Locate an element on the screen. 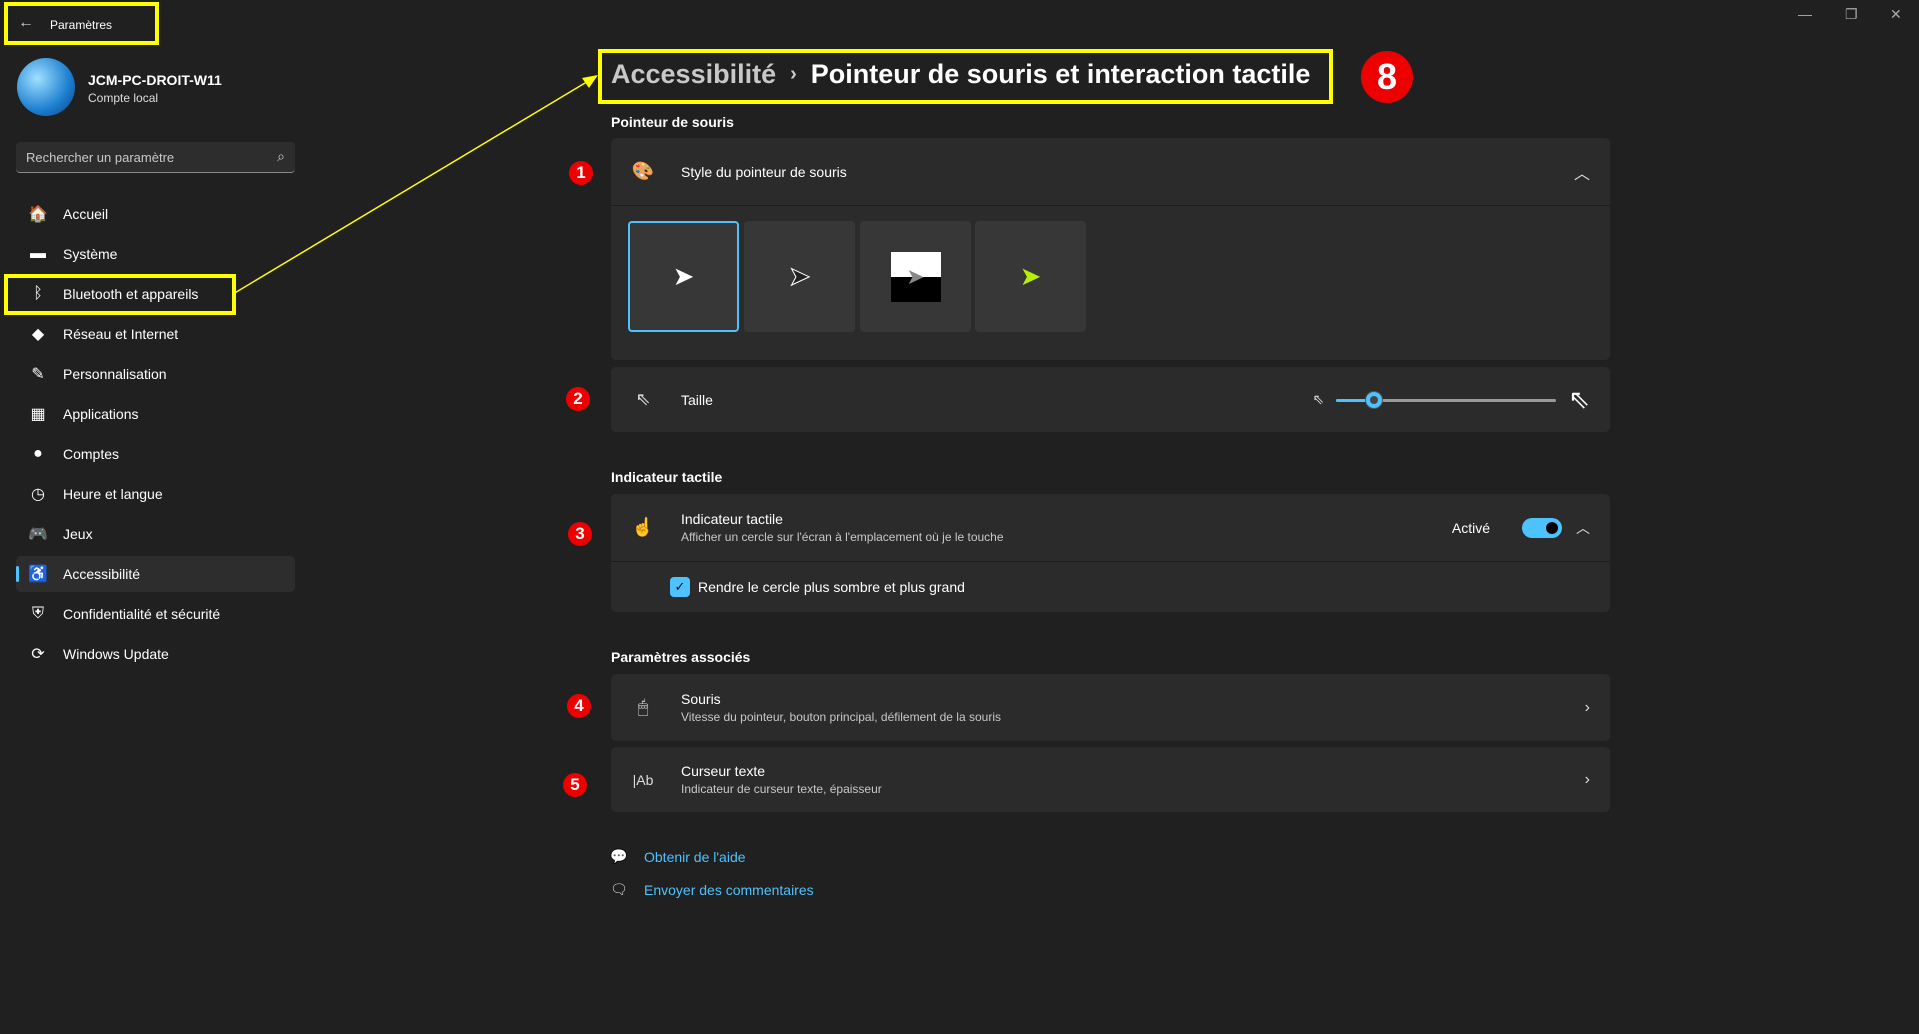 This screenshot has width=1919, height=1034. pointer-style-custom: ➤ is located at coordinates (1030, 276).